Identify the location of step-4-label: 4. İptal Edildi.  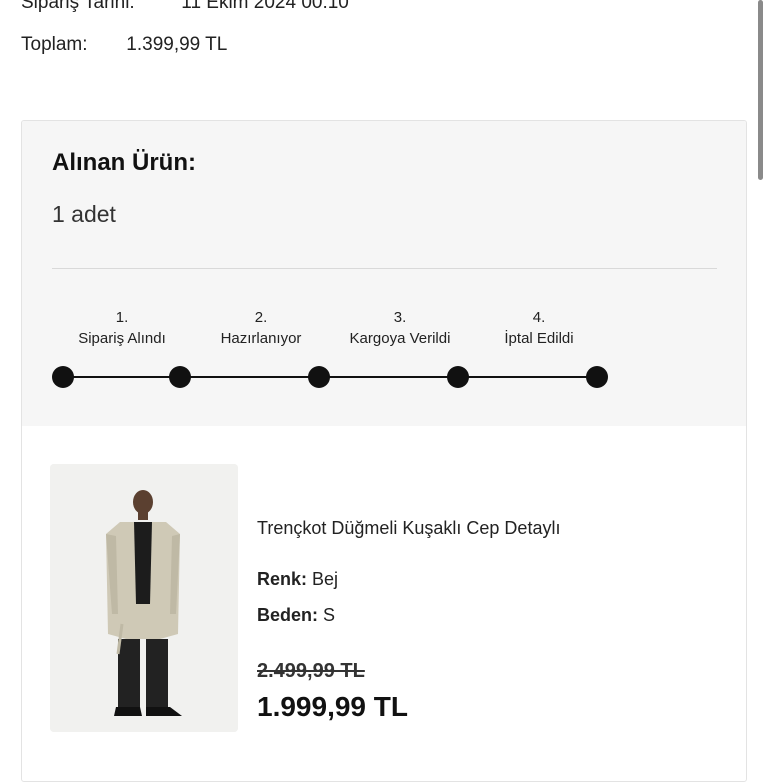
(539, 328).